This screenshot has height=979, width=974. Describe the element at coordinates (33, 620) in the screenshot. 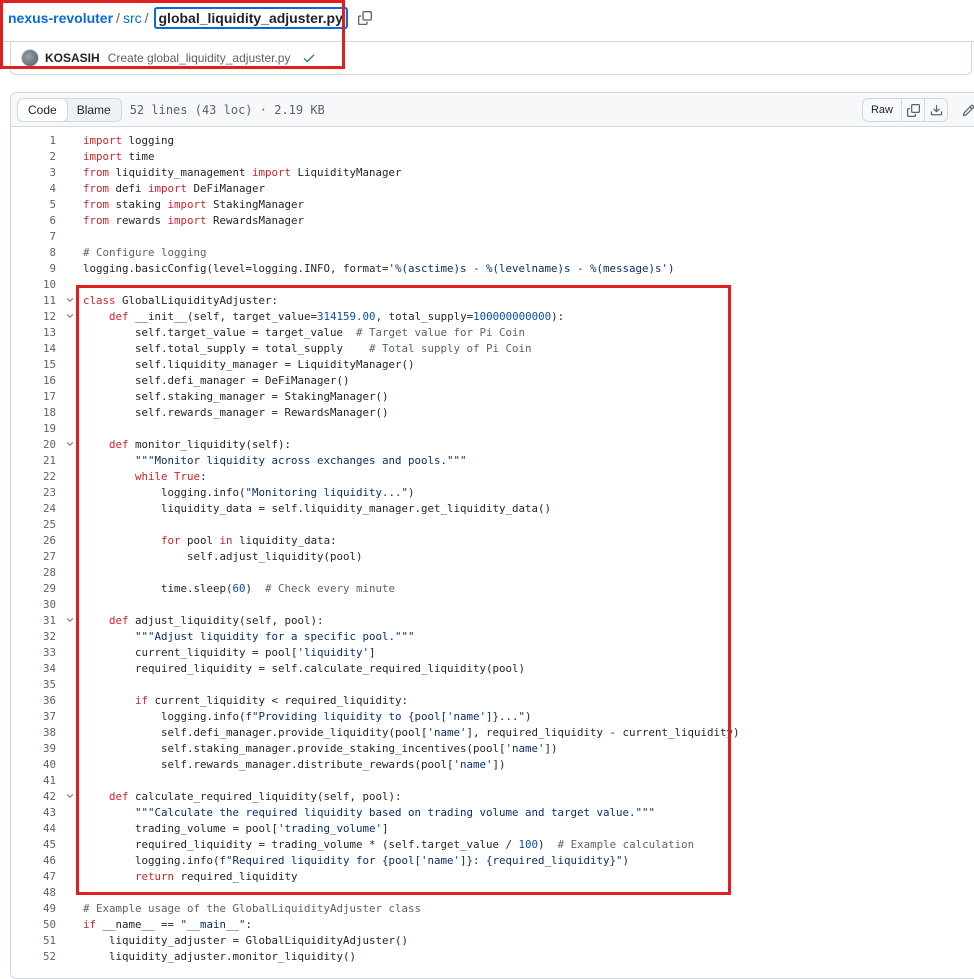

I see `line-number: 31` at that location.